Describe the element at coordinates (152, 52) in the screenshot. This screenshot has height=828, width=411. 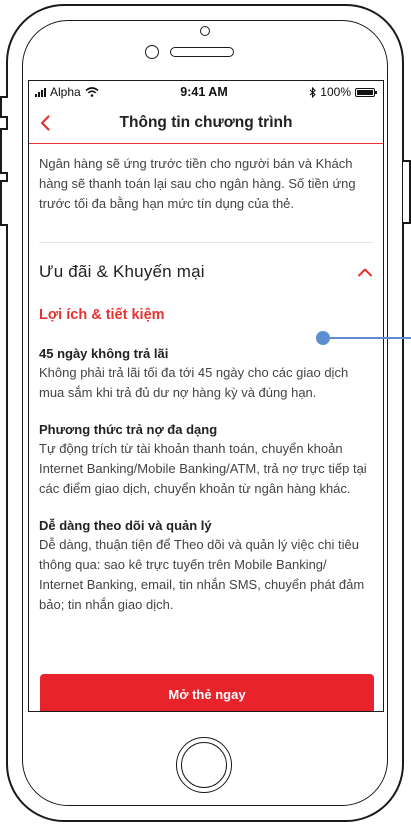
I see `front-camera` at that location.